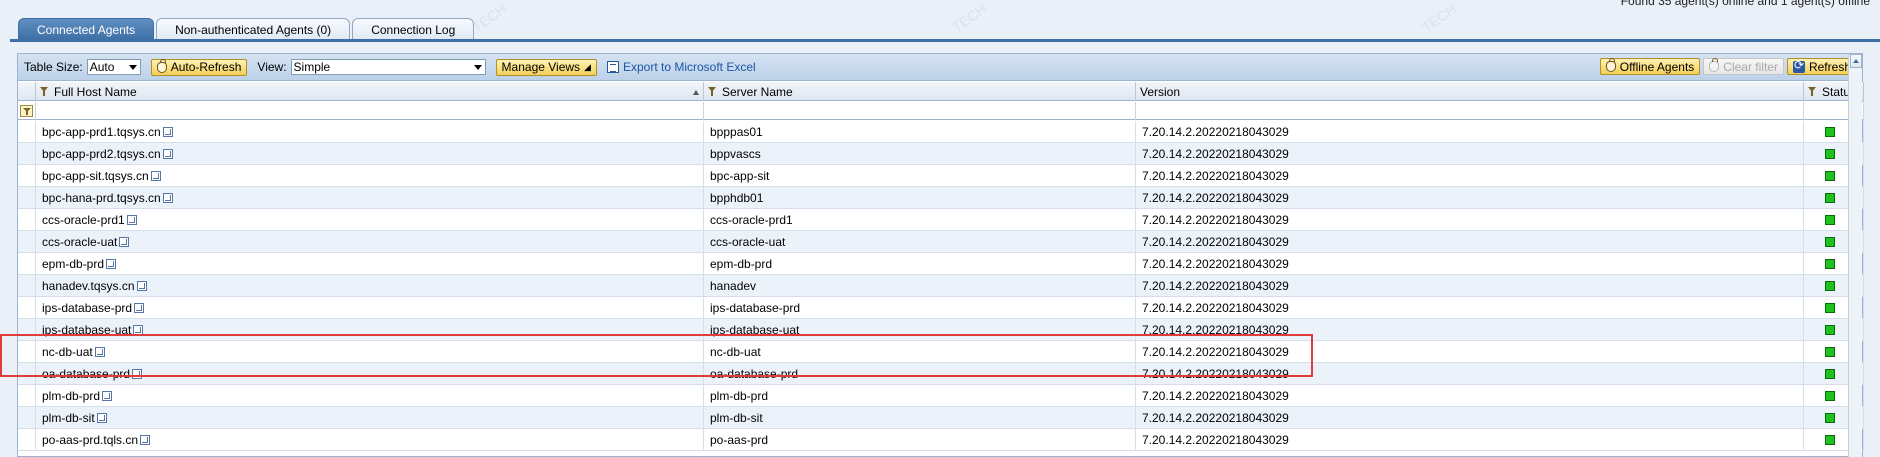 This screenshot has width=1880, height=457. I want to click on tab-non-authenticated-agents: Non-authenticated Agents (0), so click(253, 29).